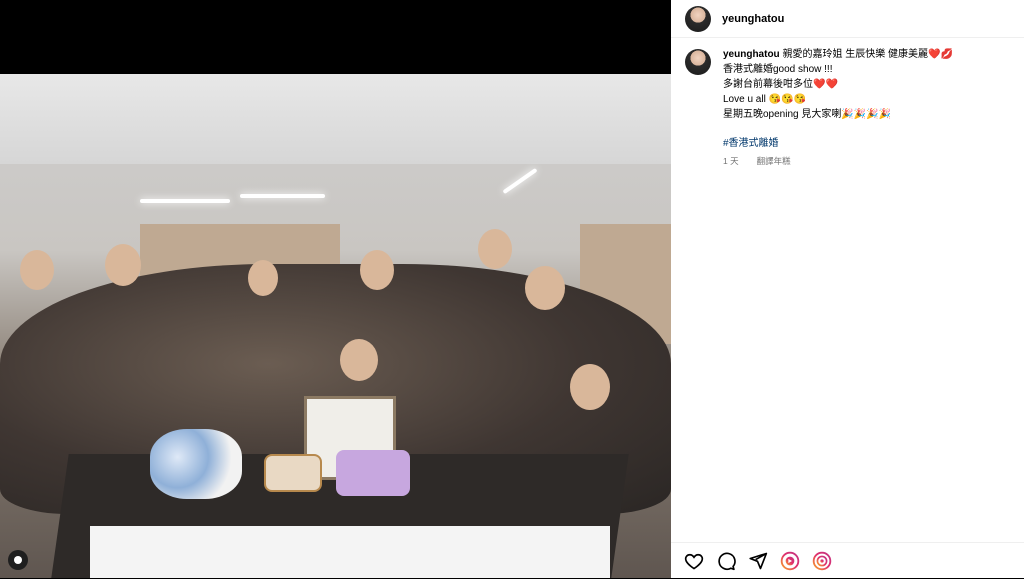 The height and width of the screenshot is (579, 1024). What do you see at coordinates (868, 161) in the screenshot?
I see `caption-meta: 1 天 翻譯年糕` at bounding box center [868, 161].